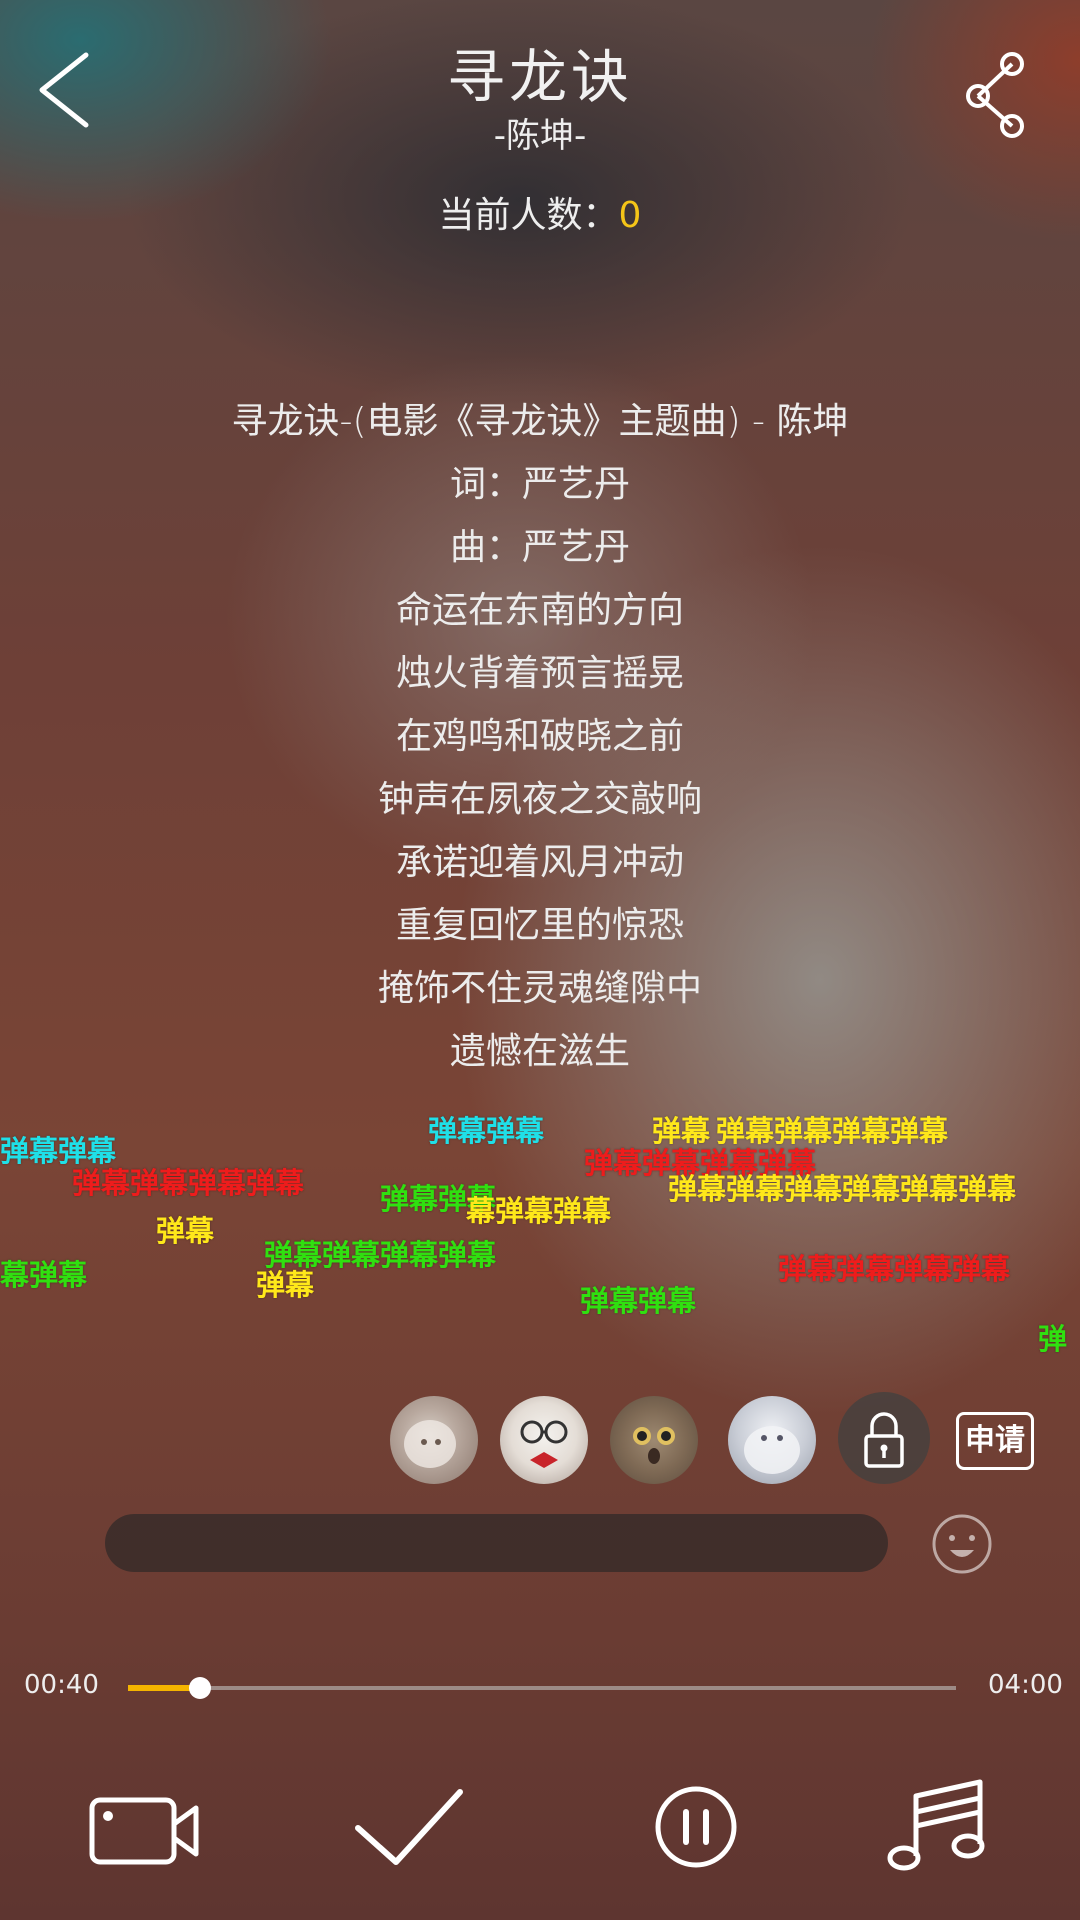 This screenshot has width=1080, height=1920. What do you see at coordinates (539, 673) in the screenshot?
I see `lyric-line: 烛火背着预言摇晃` at bounding box center [539, 673].